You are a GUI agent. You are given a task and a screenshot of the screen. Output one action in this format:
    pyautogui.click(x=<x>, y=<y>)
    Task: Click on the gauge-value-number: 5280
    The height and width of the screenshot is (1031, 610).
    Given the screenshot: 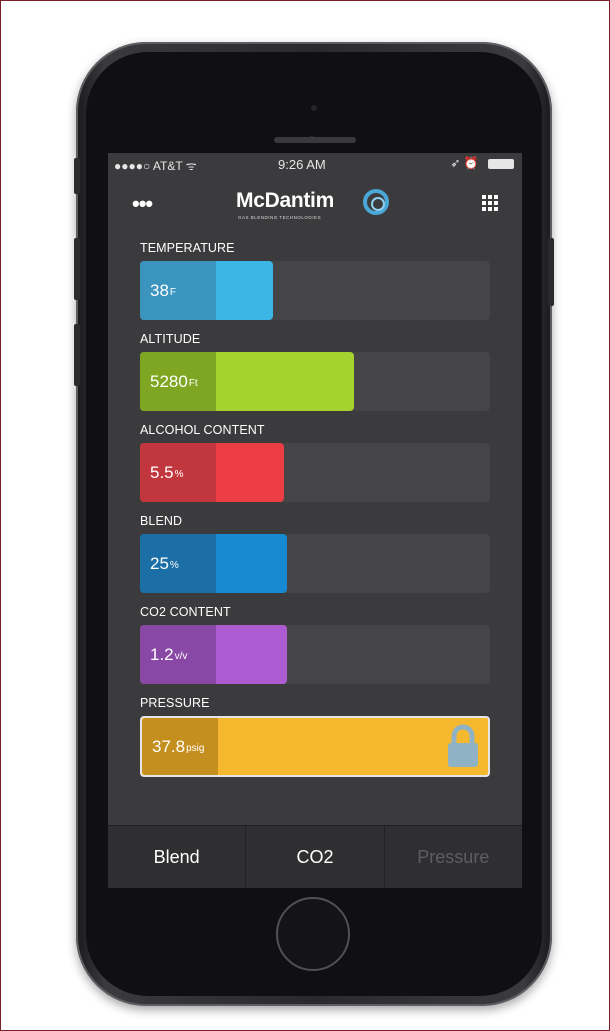 What is the action you would take?
    pyautogui.click(x=169, y=381)
    